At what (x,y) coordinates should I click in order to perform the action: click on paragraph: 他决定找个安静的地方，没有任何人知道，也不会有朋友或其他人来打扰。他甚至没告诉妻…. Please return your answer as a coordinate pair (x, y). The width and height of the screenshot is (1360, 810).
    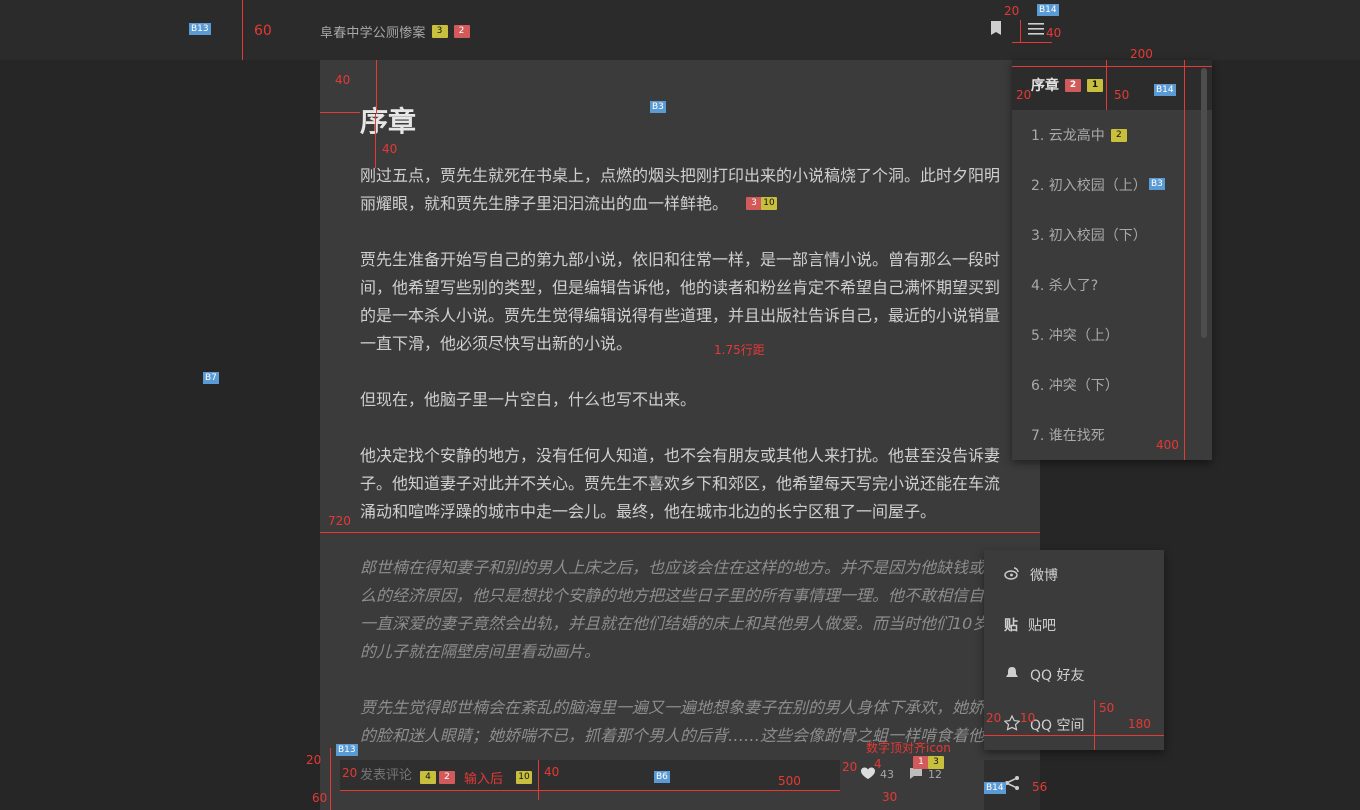
    Looking at the image, I should click on (680, 483).